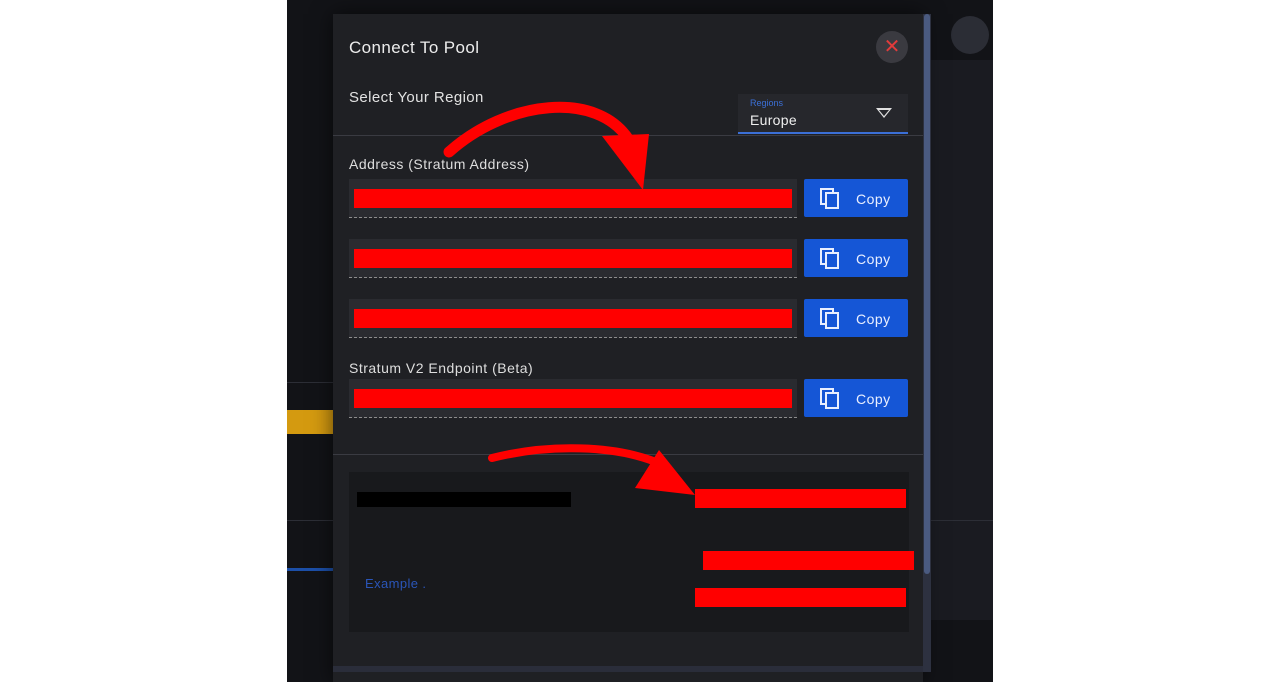 This screenshot has width=1280, height=682. What do you see at coordinates (395, 583) in the screenshot?
I see `example-link: Example .` at bounding box center [395, 583].